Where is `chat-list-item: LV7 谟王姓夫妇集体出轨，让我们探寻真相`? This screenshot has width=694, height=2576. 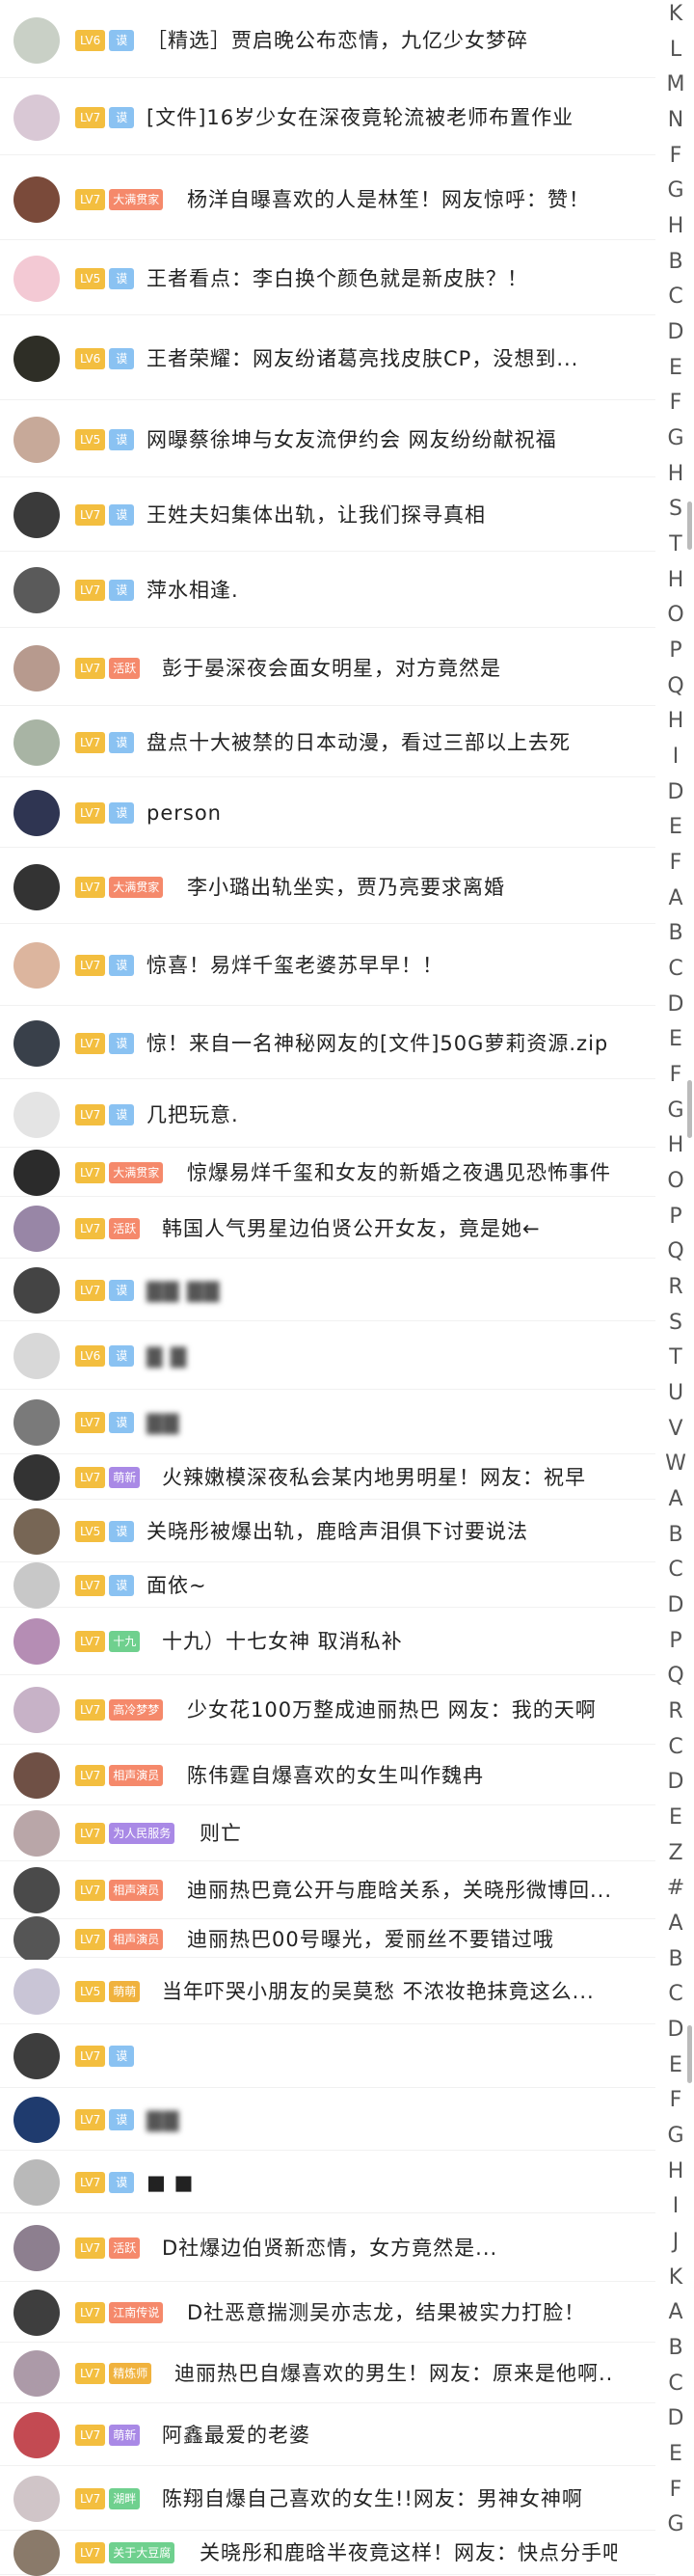
chat-list-item: LV7 谟王姓夫妇集体出轨，让我们探寻真相 is located at coordinates (327, 515).